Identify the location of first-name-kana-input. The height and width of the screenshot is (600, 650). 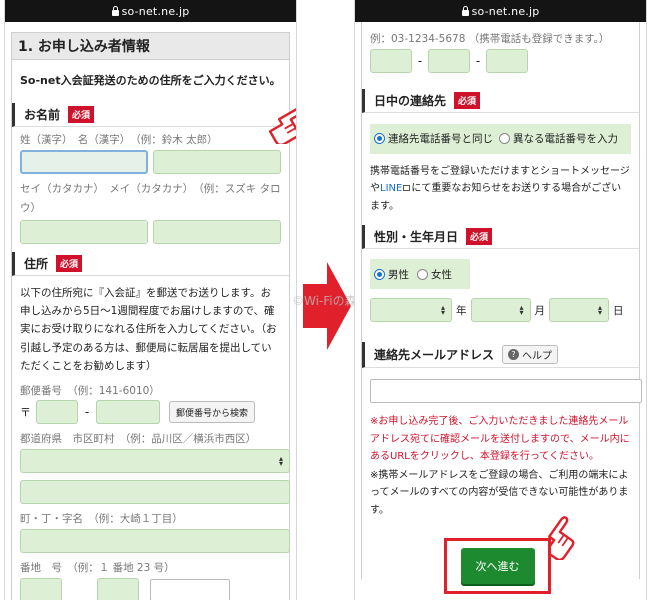
(217, 231).